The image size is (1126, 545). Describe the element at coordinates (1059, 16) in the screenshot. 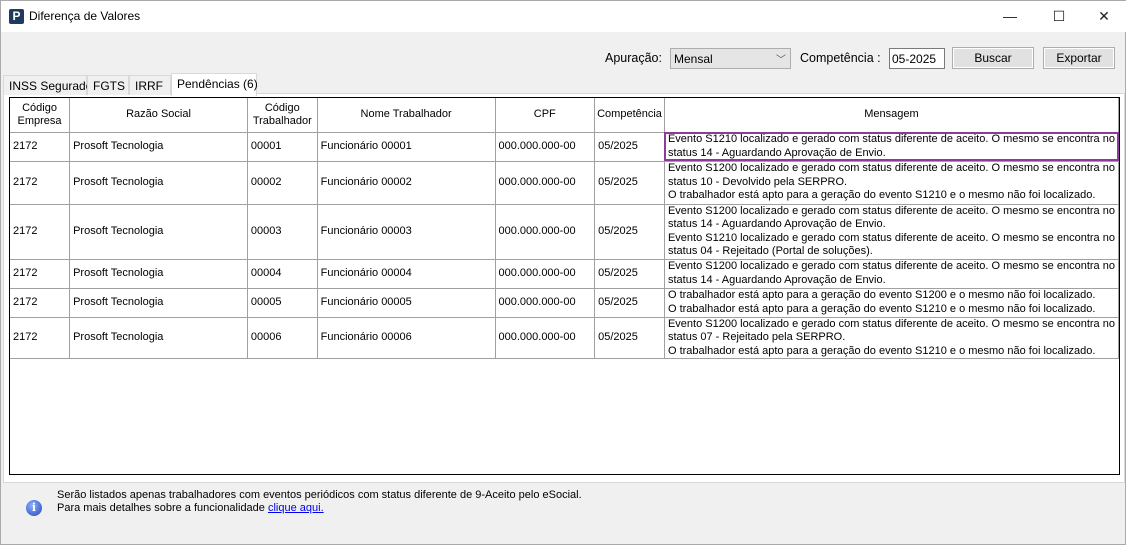

I see `maximize-button: ☐` at that location.